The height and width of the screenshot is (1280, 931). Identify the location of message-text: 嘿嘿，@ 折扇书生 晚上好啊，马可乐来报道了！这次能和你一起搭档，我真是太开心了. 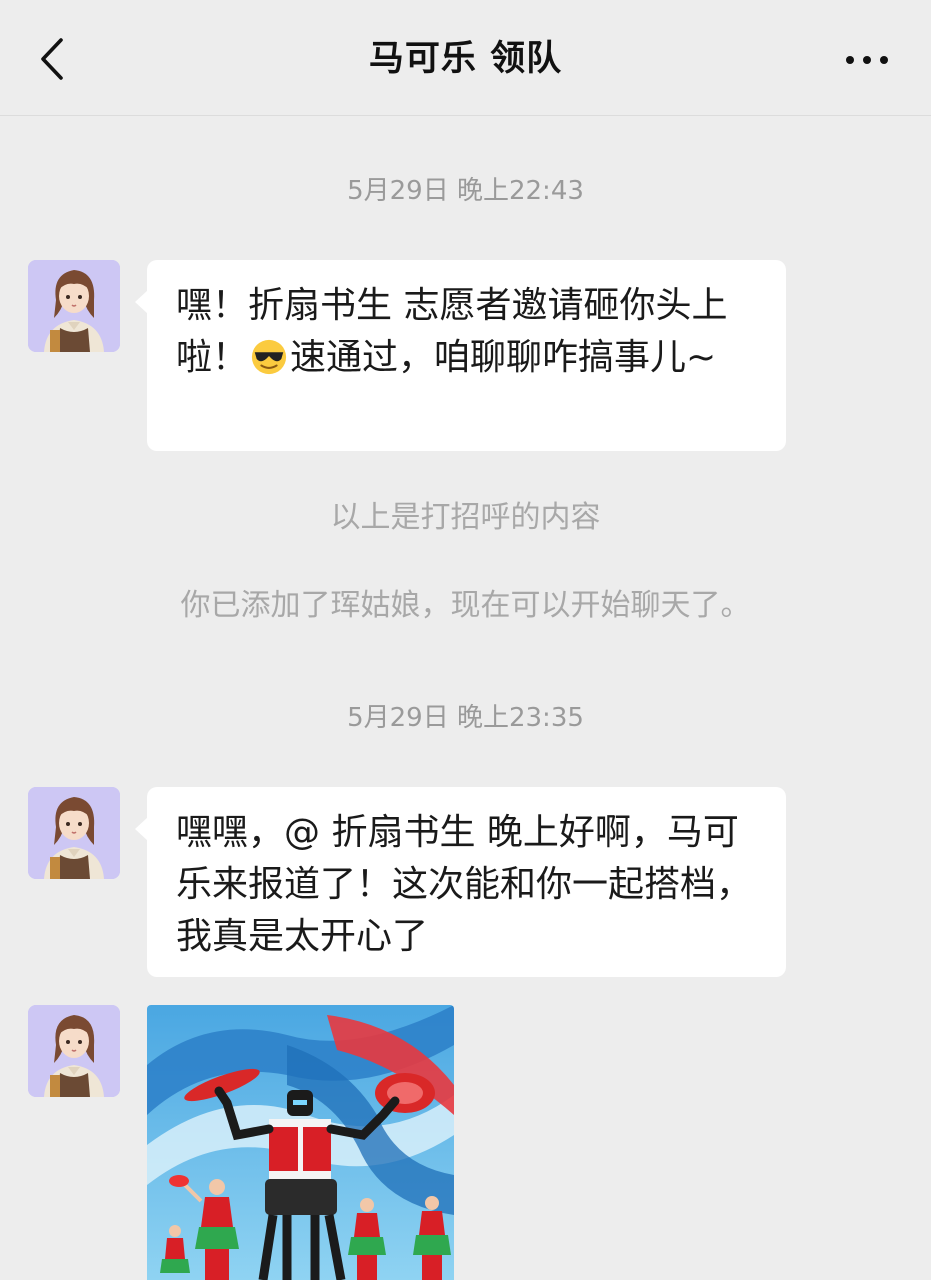
(464, 884).